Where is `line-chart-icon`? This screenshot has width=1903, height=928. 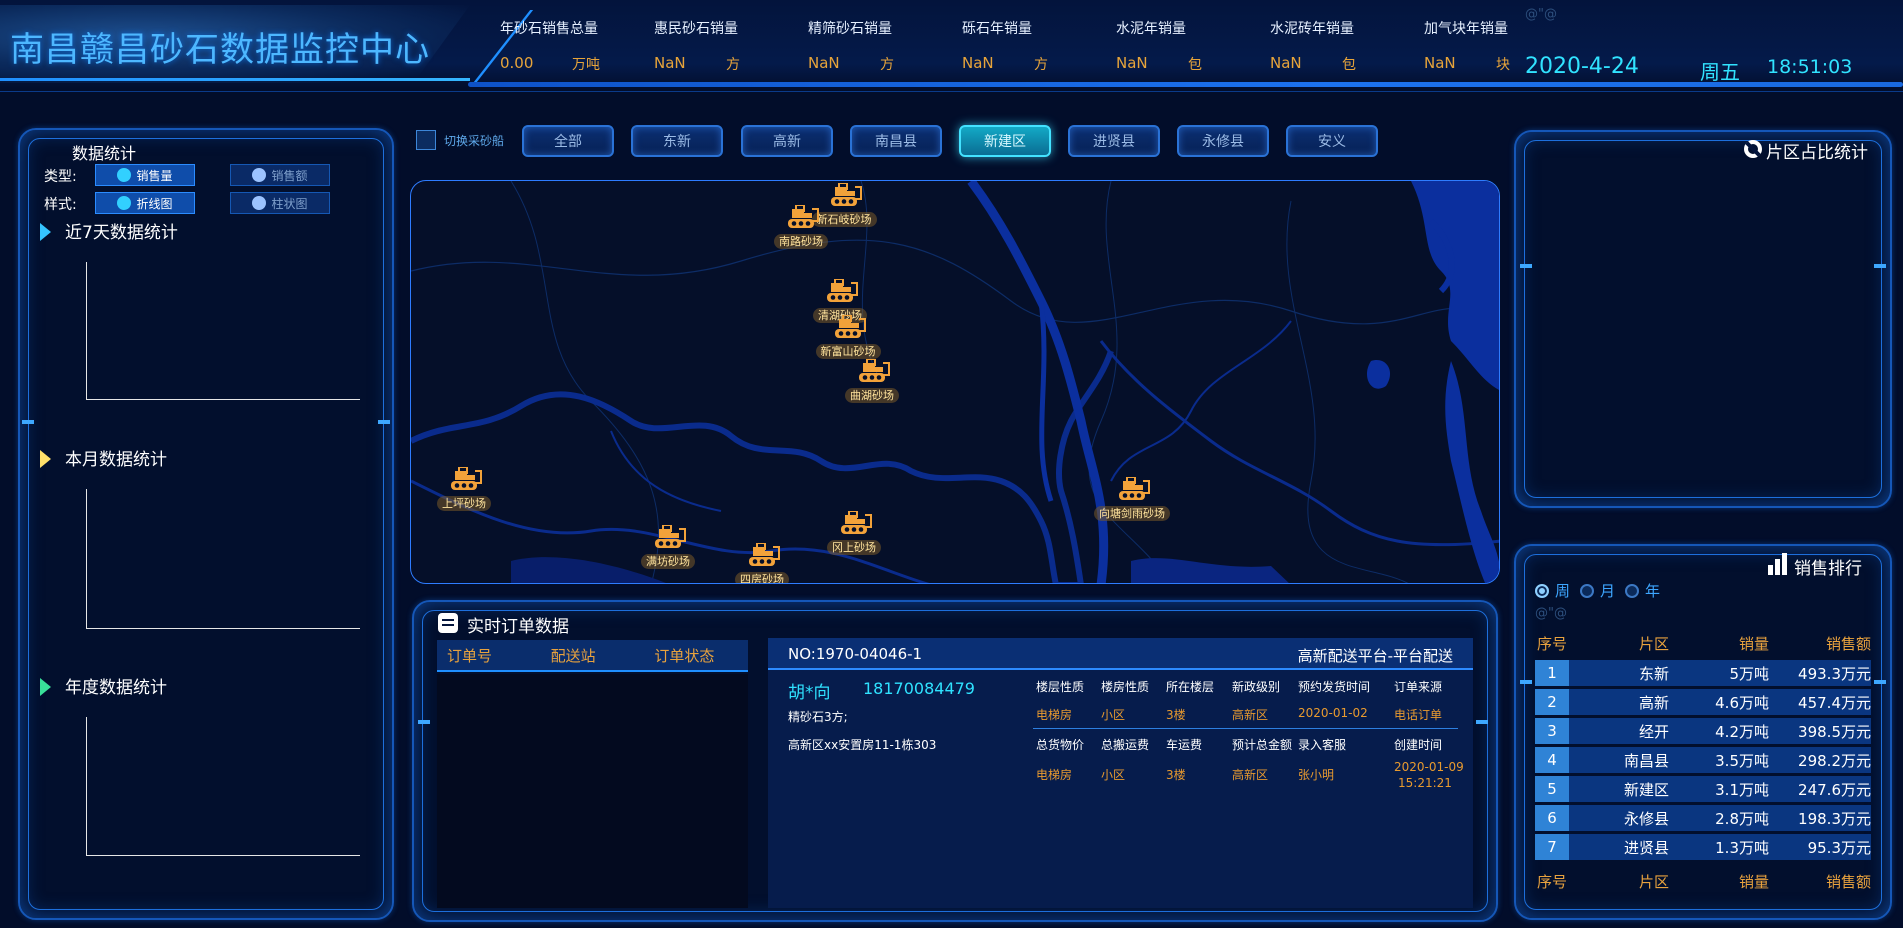 line-chart-icon is located at coordinates (124, 203).